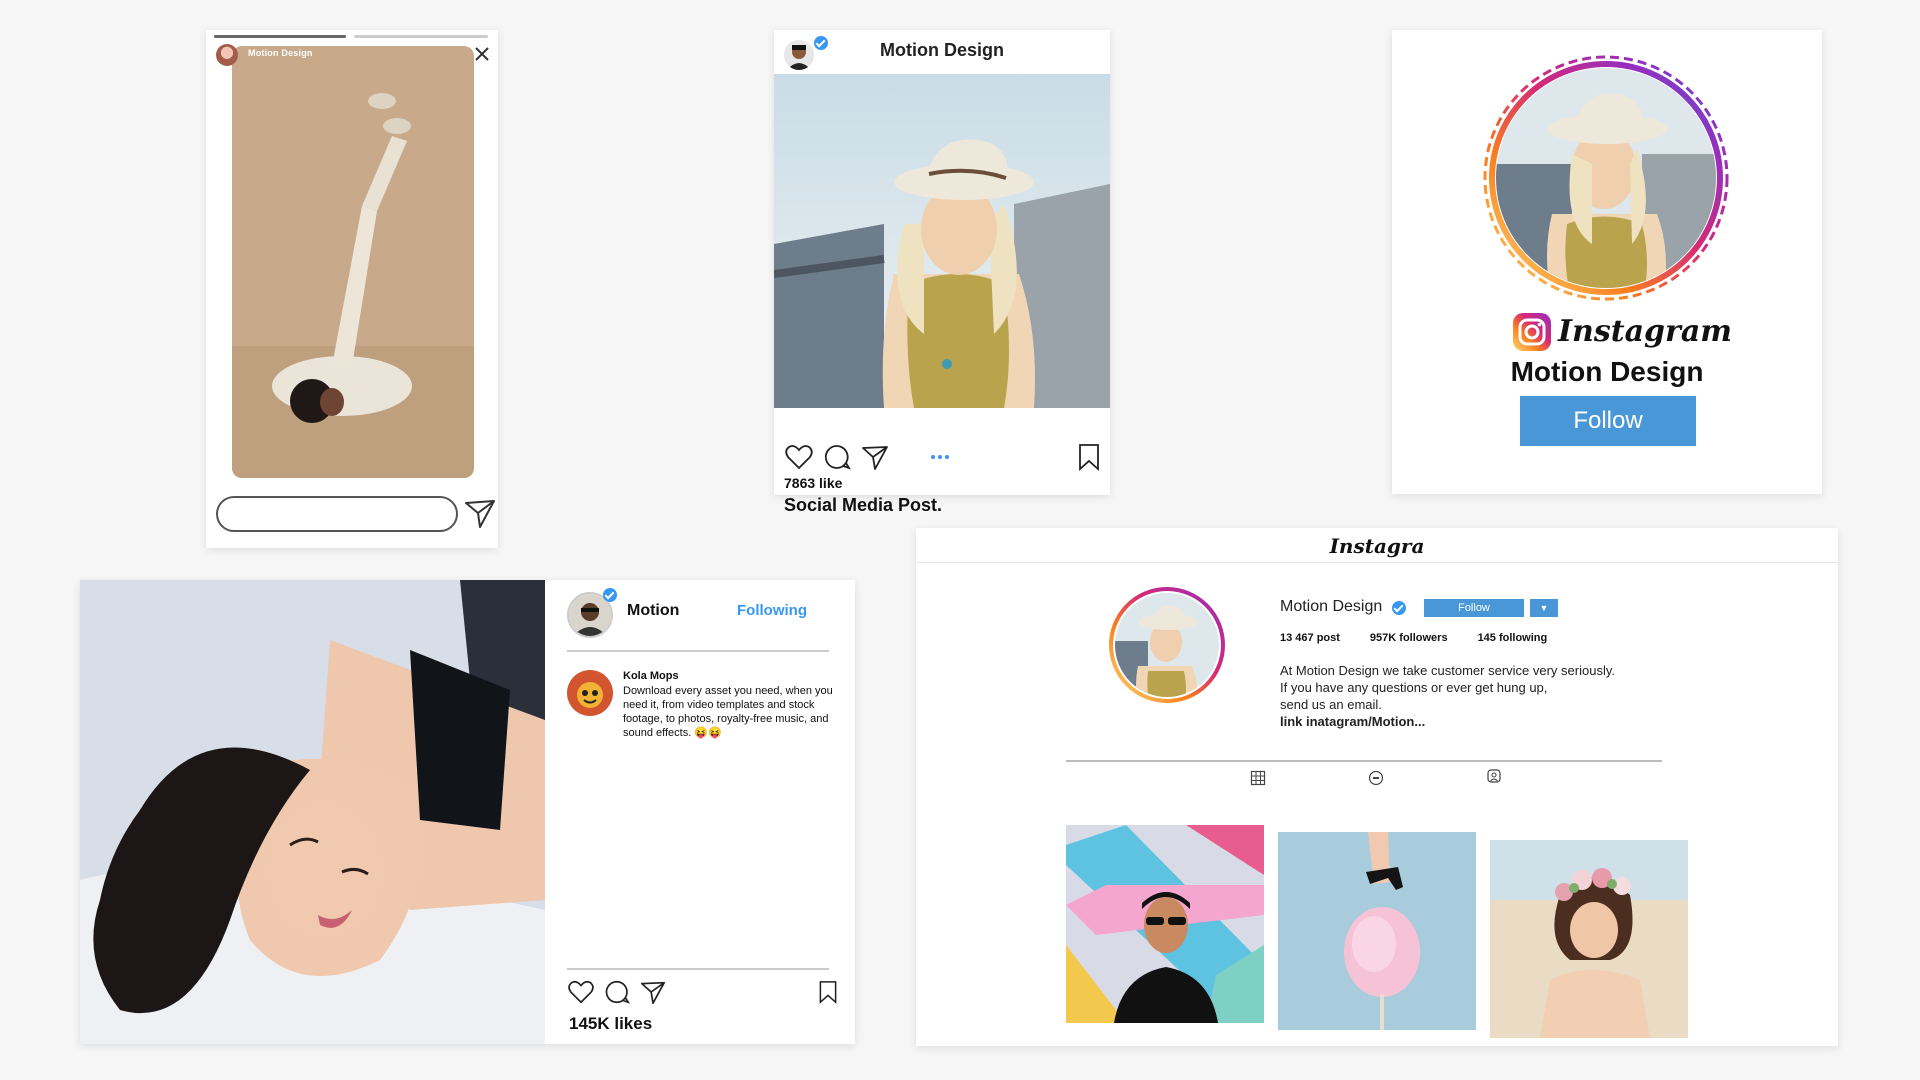 The width and height of the screenshot is (1920, 1080). Describe the element at coordinates (1544, 608) in the screenshot. I see `chevron-down-icon: ▼` at that location.